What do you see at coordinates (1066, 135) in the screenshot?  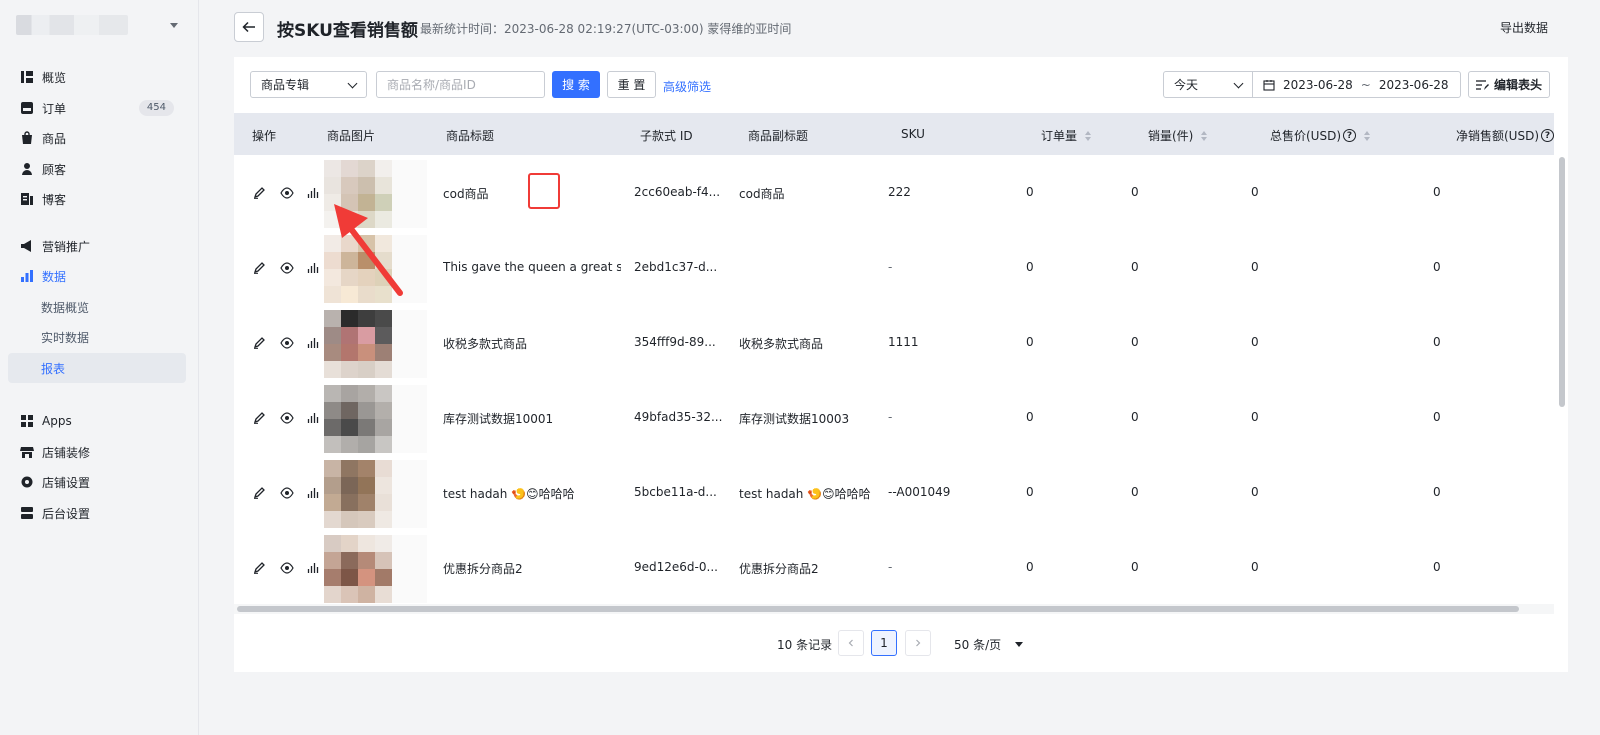 I see `col-orders: 订单量` at bounding box center [1066, 135].